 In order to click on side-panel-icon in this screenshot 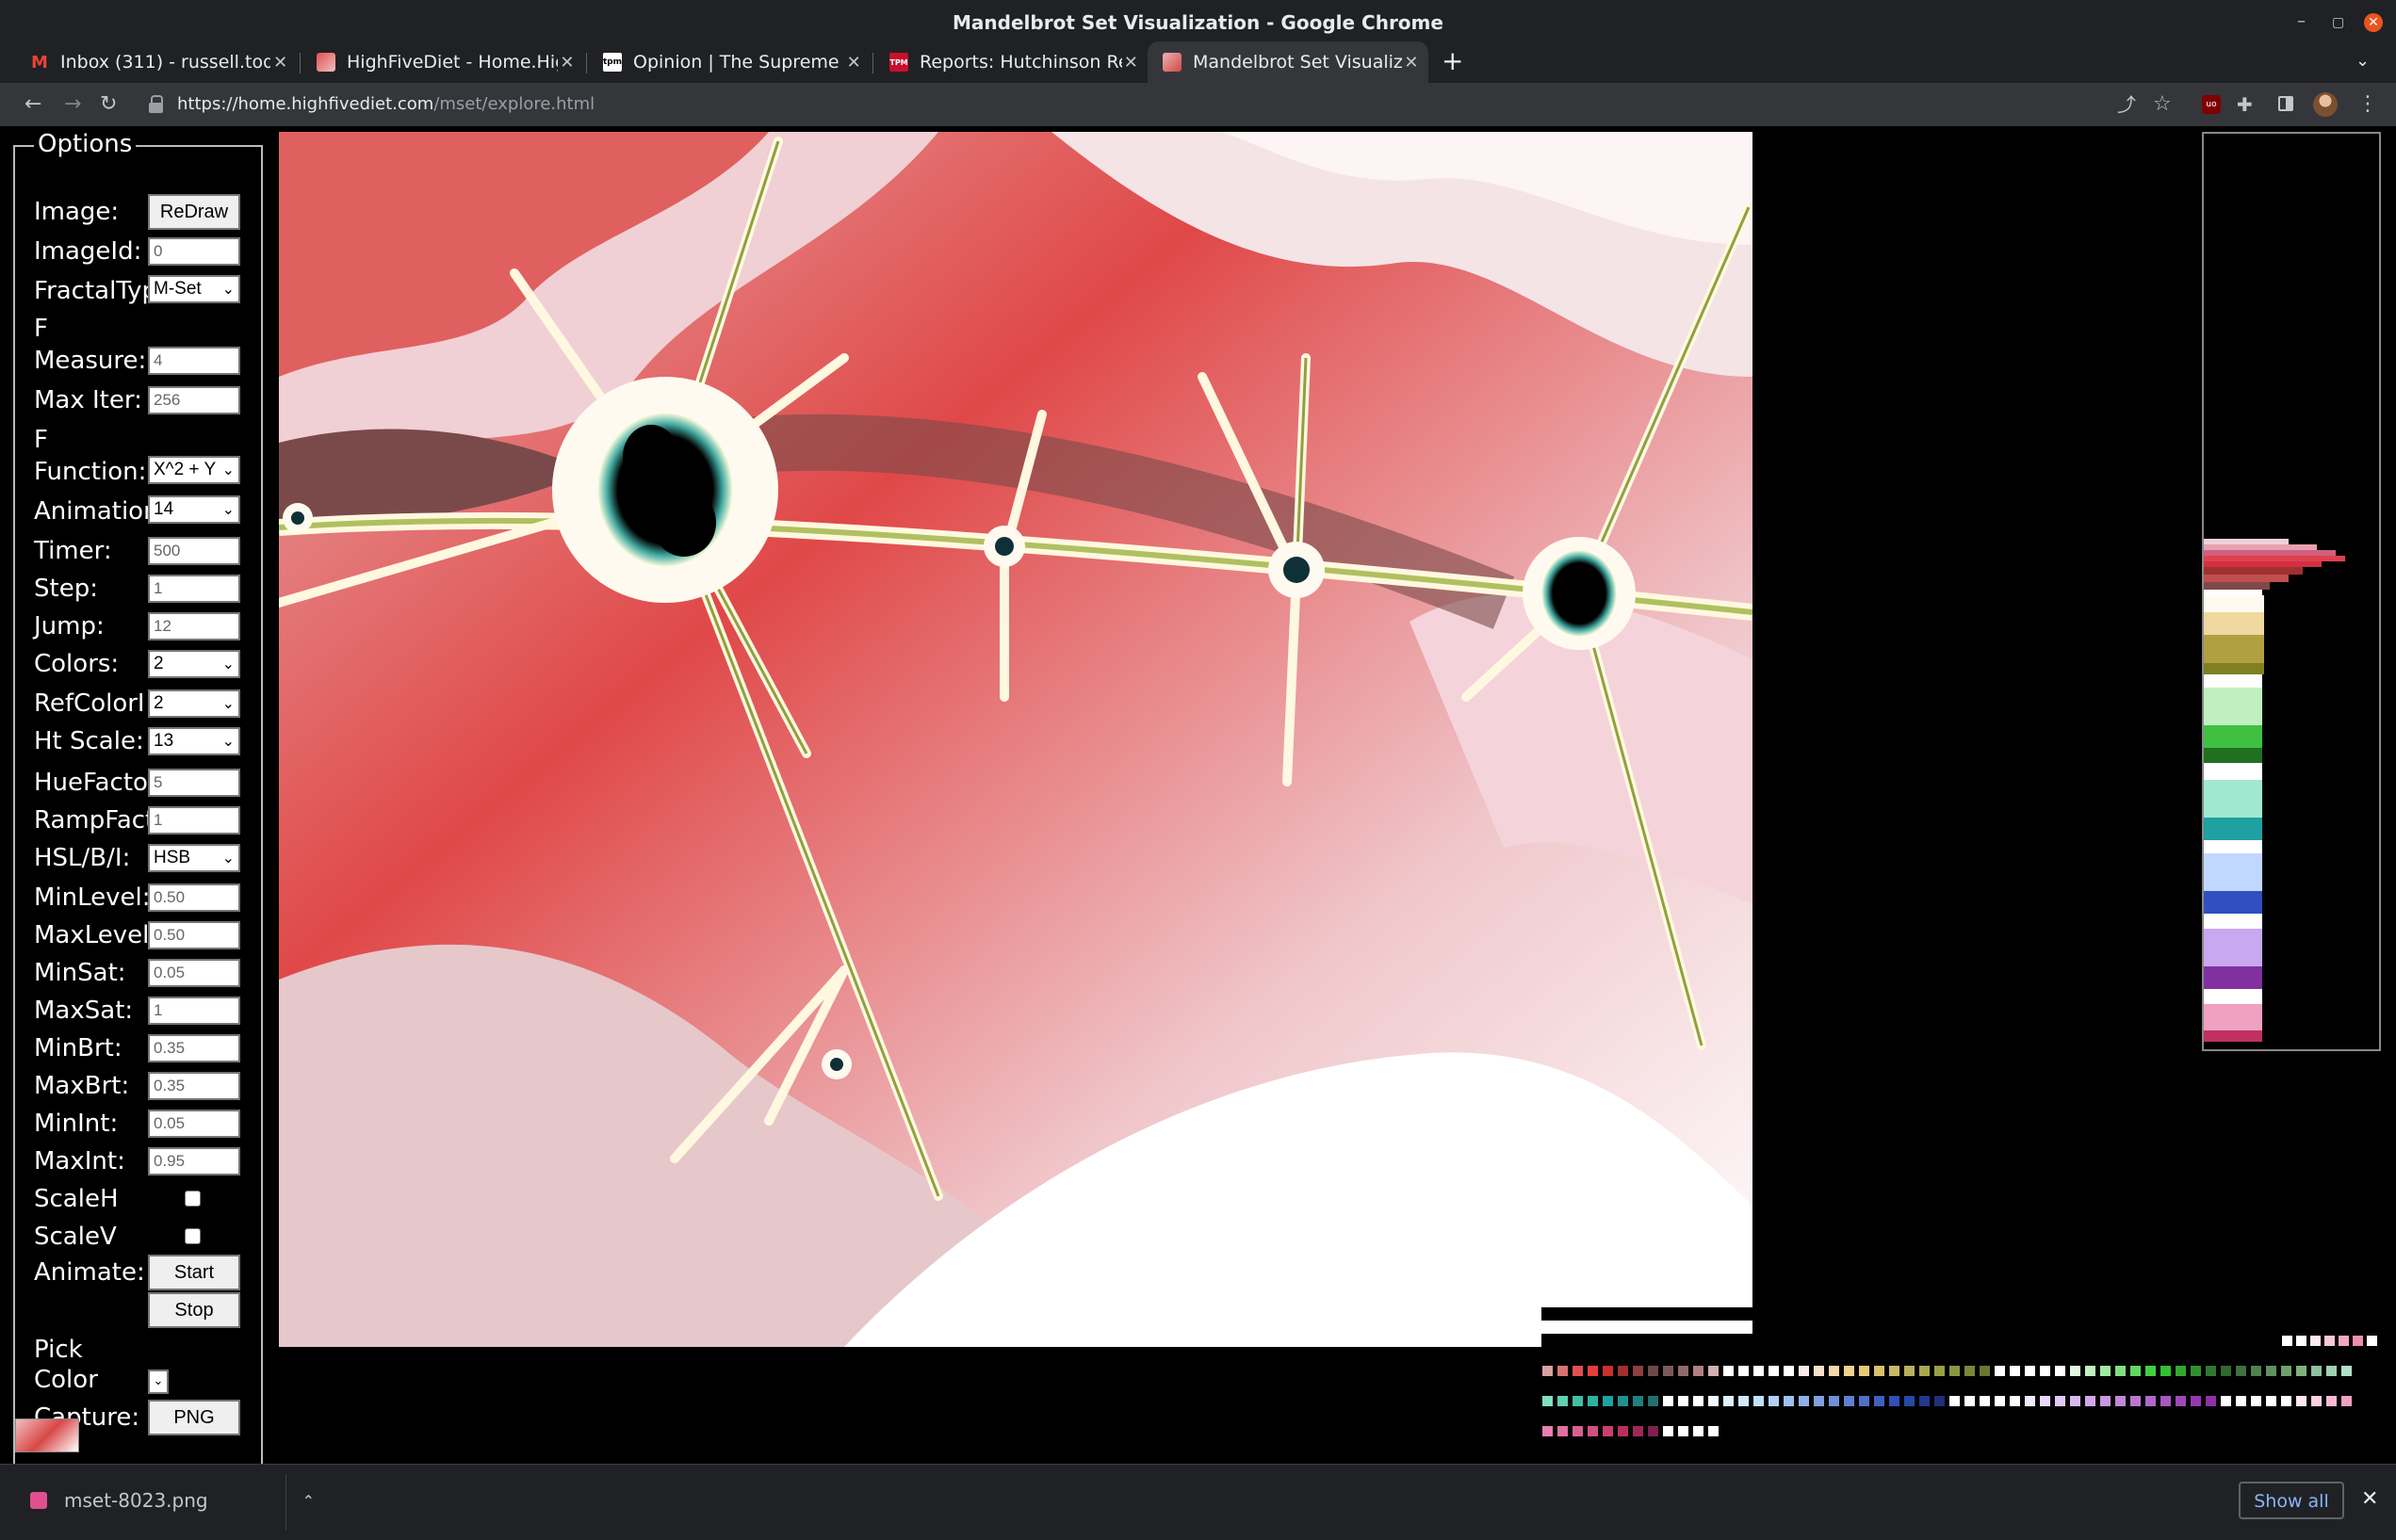, I will do `click(2285, 103)`.